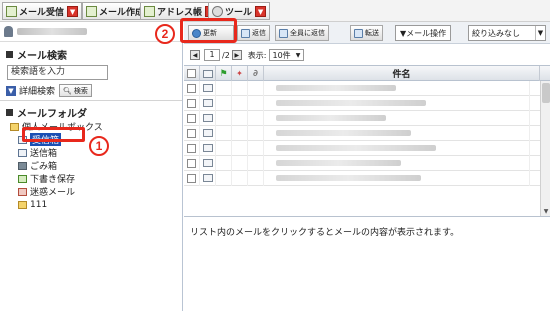 The width and height of the screenshot is (550, 311). What do you see at coordinates (245, 33) in the screenshot?
I see `reply-icon` at bounding box center [245, 33].